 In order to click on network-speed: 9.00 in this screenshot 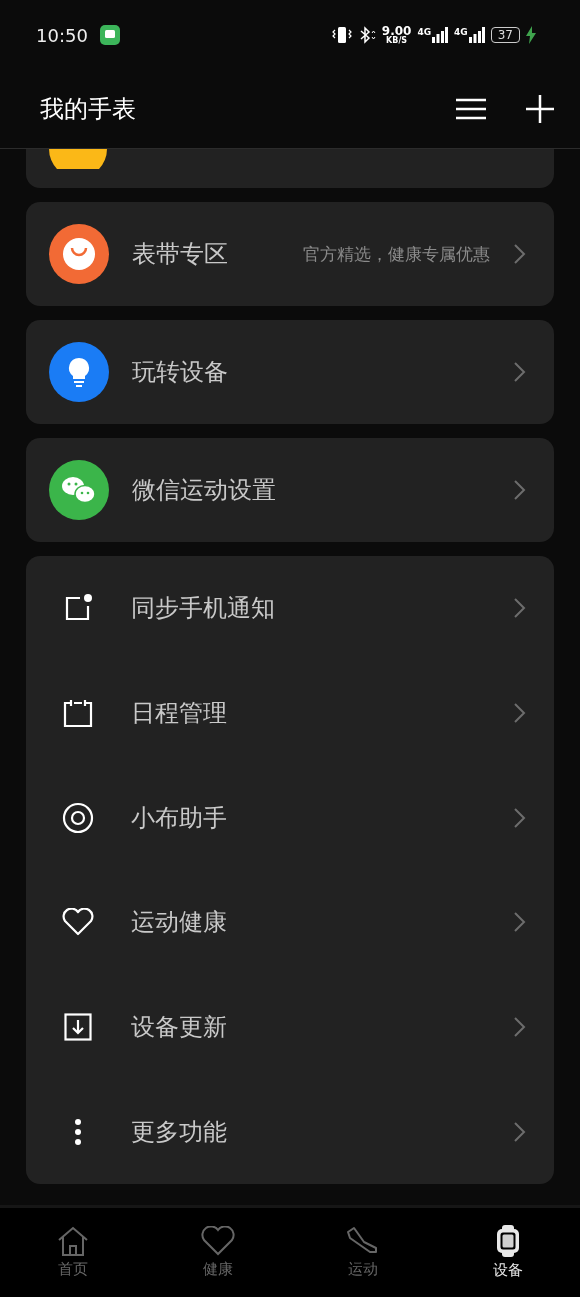, I will do `click(396, 31)`.